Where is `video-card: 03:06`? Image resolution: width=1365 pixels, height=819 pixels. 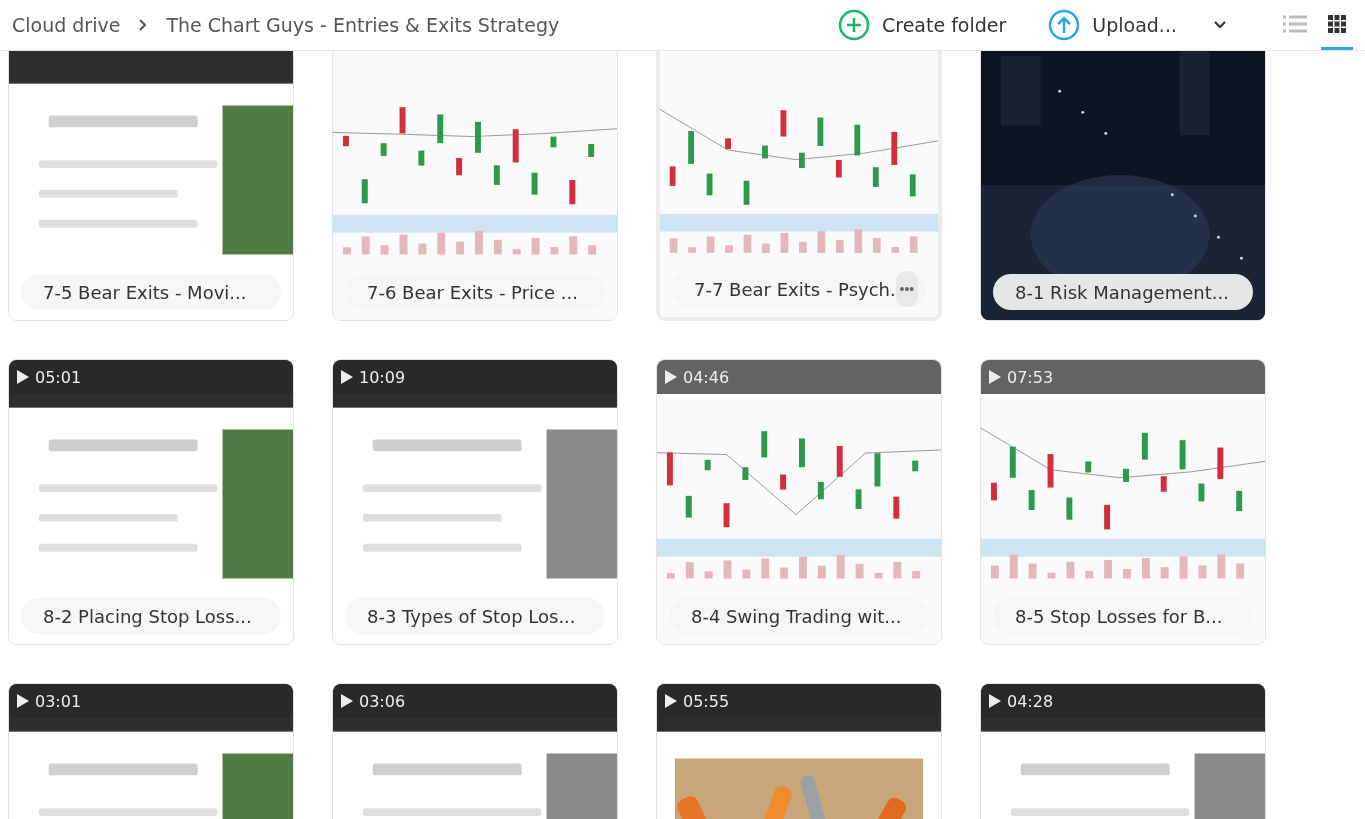
video-card: 03:06 is located at coordinates (475, 751).